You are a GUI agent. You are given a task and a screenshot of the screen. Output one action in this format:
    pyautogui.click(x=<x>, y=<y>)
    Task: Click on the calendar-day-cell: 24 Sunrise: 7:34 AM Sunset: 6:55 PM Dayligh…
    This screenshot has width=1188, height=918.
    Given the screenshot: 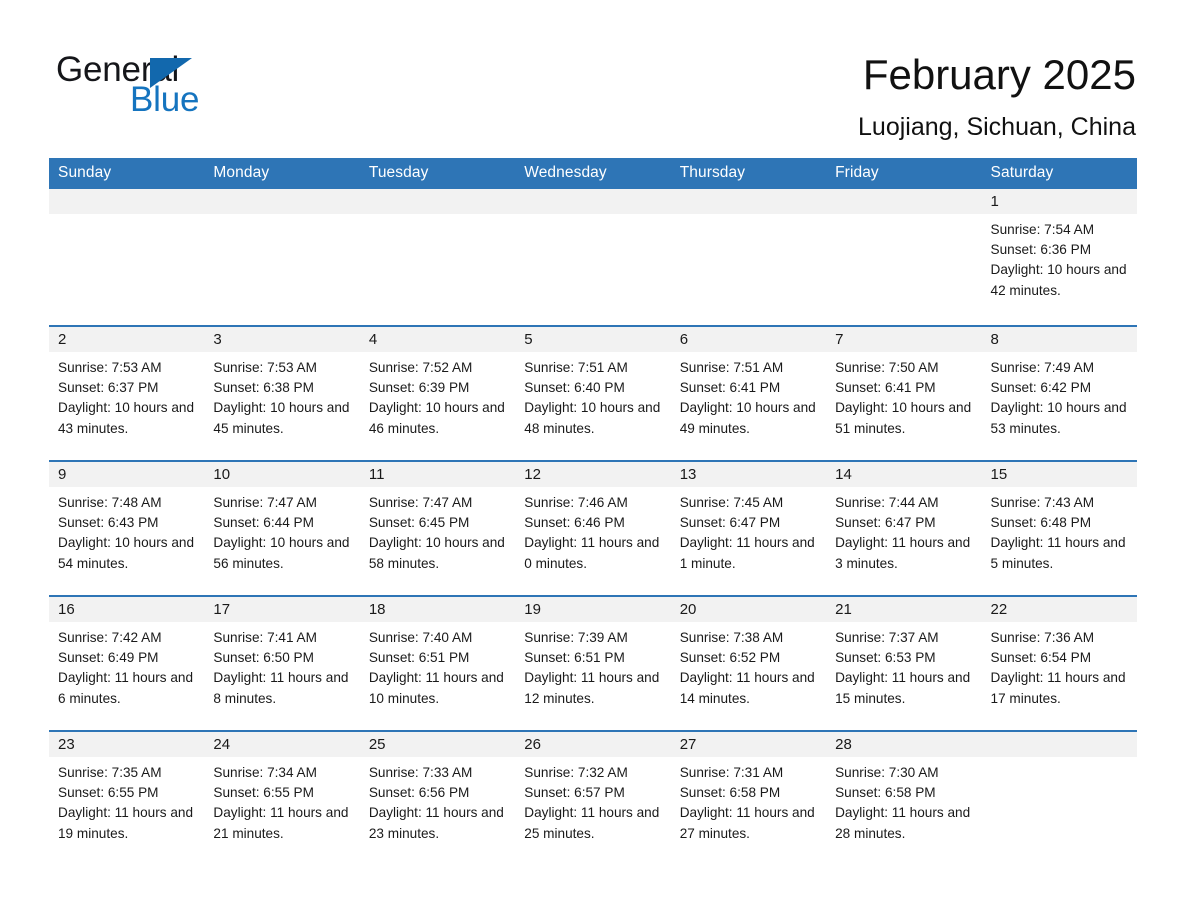 What is the action you would take?
    pyautogui.click(x=282, y=792)
    